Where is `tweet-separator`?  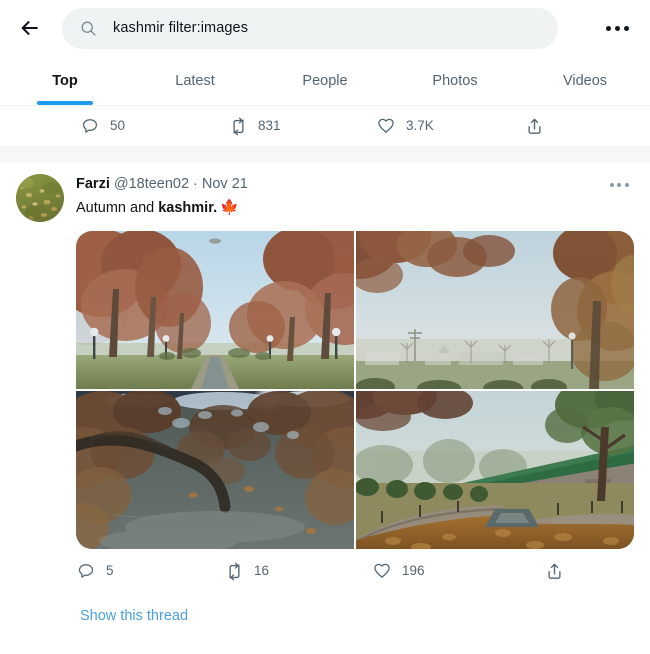 tweet-separator is located at coordinates (325, 154).